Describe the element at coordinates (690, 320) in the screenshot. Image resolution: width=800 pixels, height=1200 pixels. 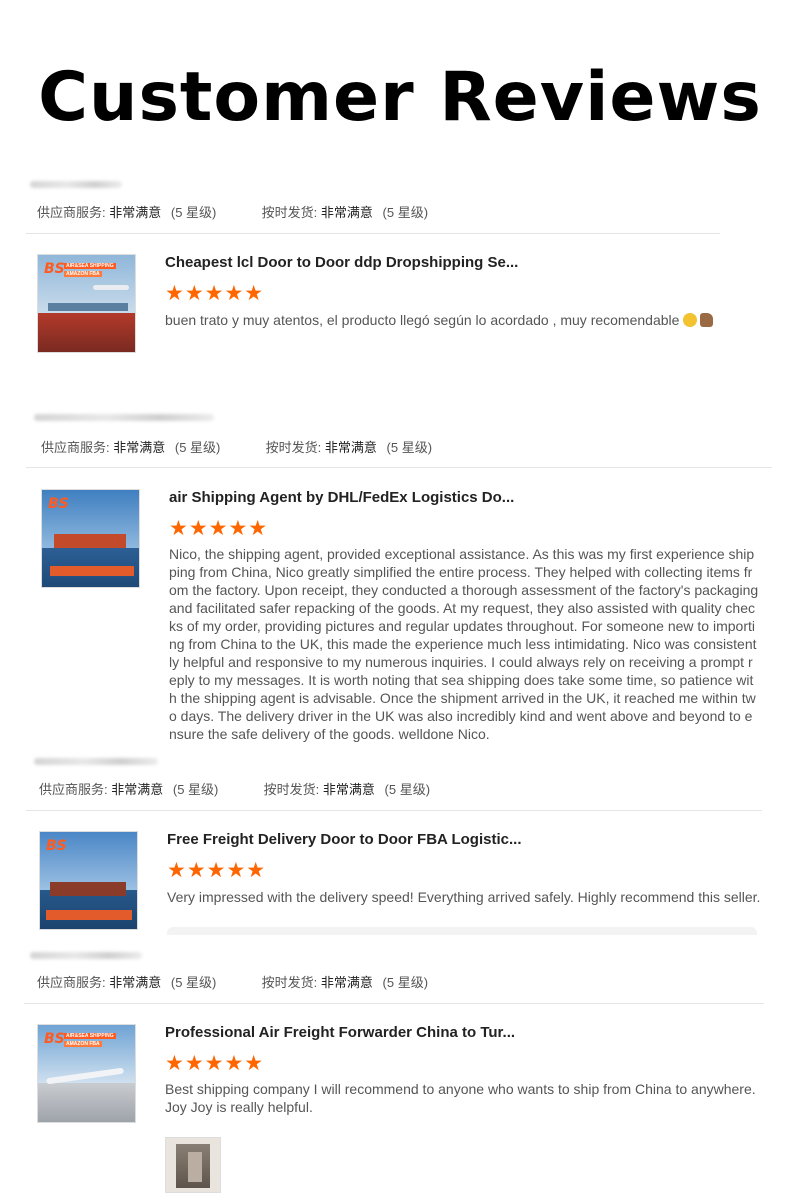
I see `smiling-face-icon` at that location.